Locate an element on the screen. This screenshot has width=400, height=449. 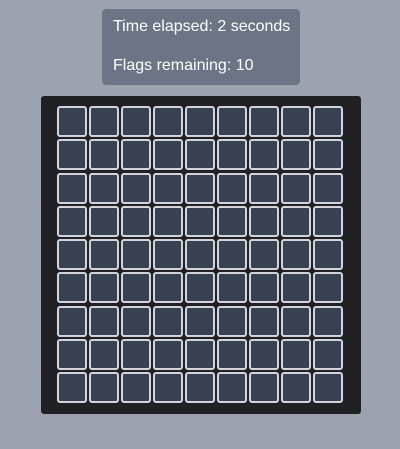
flags-remaining-text: Flags remaining: 10 is located at coordinates (183, 65).